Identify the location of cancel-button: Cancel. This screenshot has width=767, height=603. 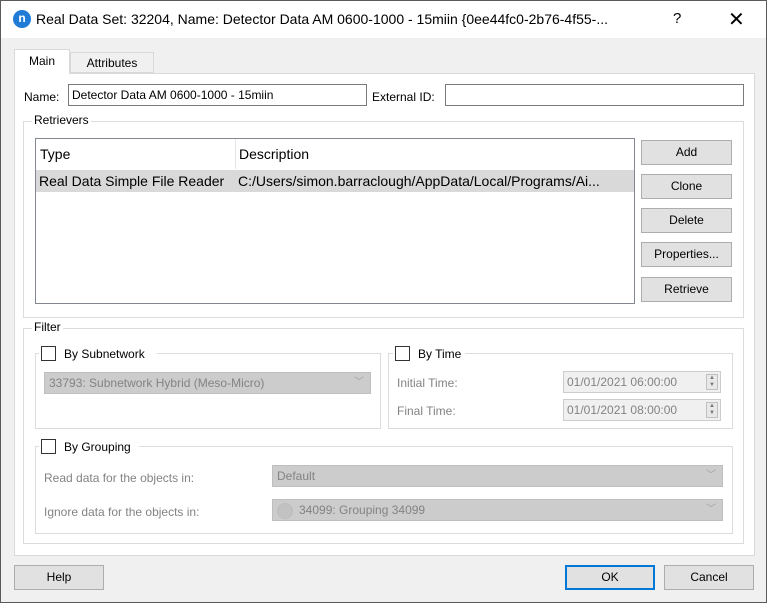
(709, 577).